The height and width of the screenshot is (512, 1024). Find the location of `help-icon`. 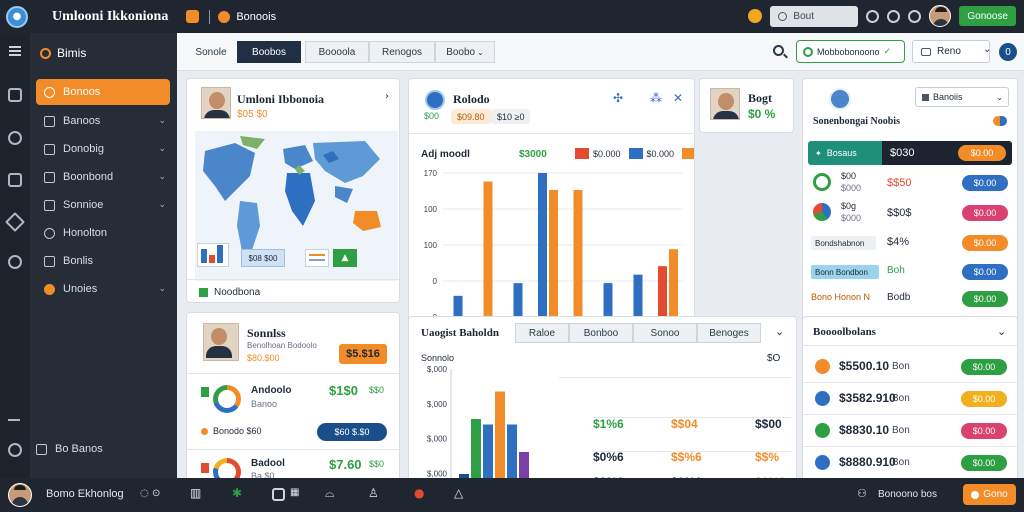

help-icon is located at coordinates (915, 16).